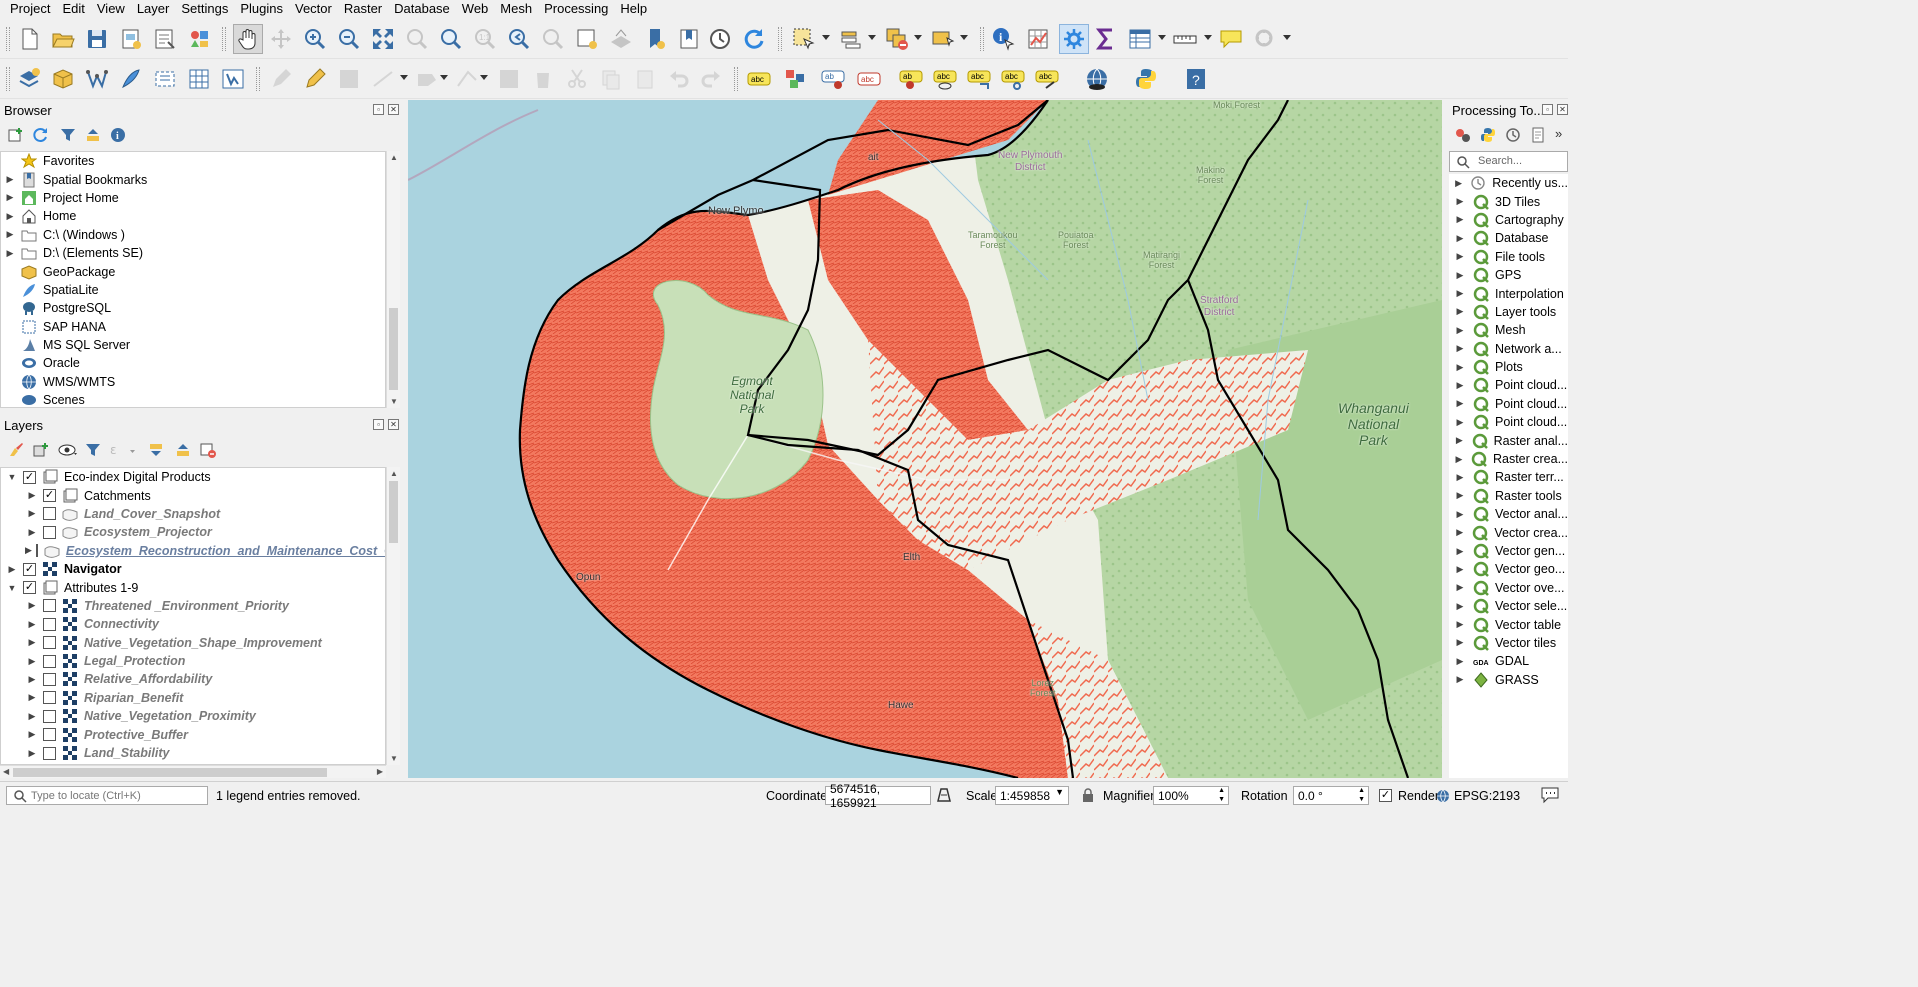 This screenshot has width=1918, height=987. Describe the element at coordinates (1265, 39) in the screenshot. I see `show-map-tips-icon` at that location.